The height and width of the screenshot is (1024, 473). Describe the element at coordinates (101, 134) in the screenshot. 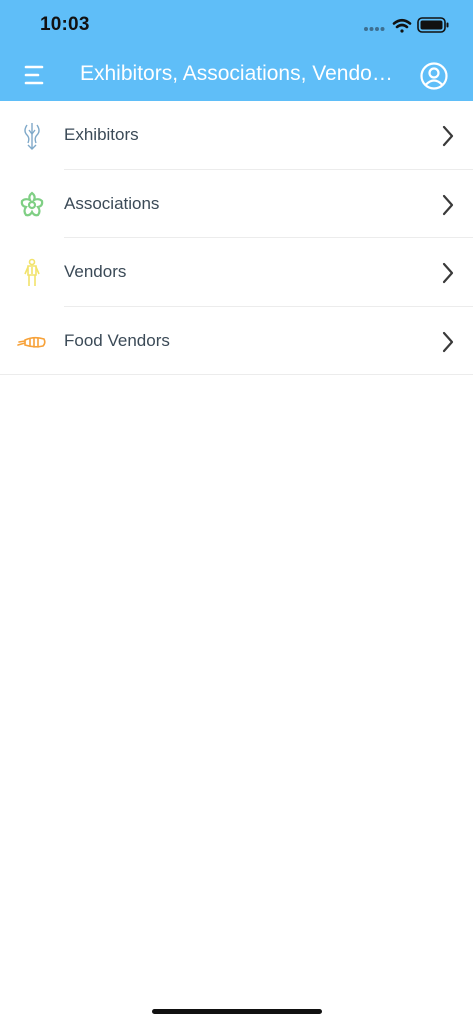

I see `list-item-label: Exhibitors` at that location.